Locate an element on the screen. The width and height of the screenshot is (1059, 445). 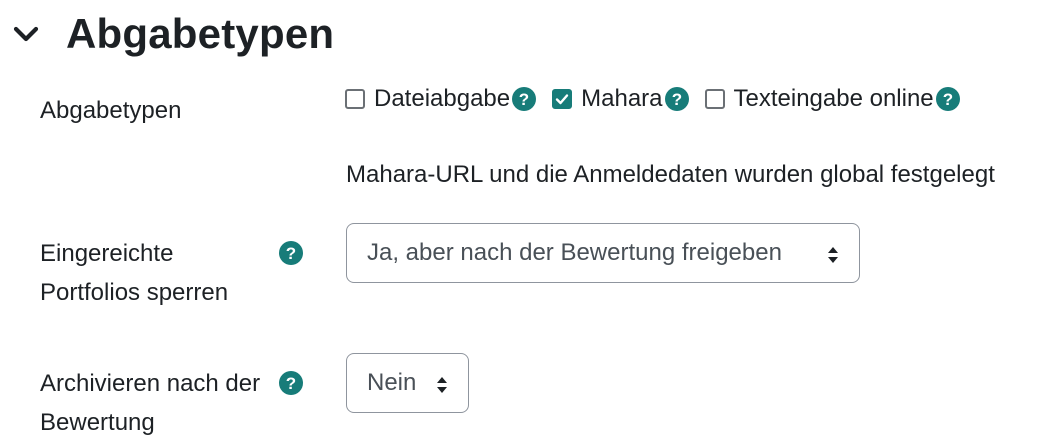
online-text-label: Texteingabe online is located at coordinates (834, 99).